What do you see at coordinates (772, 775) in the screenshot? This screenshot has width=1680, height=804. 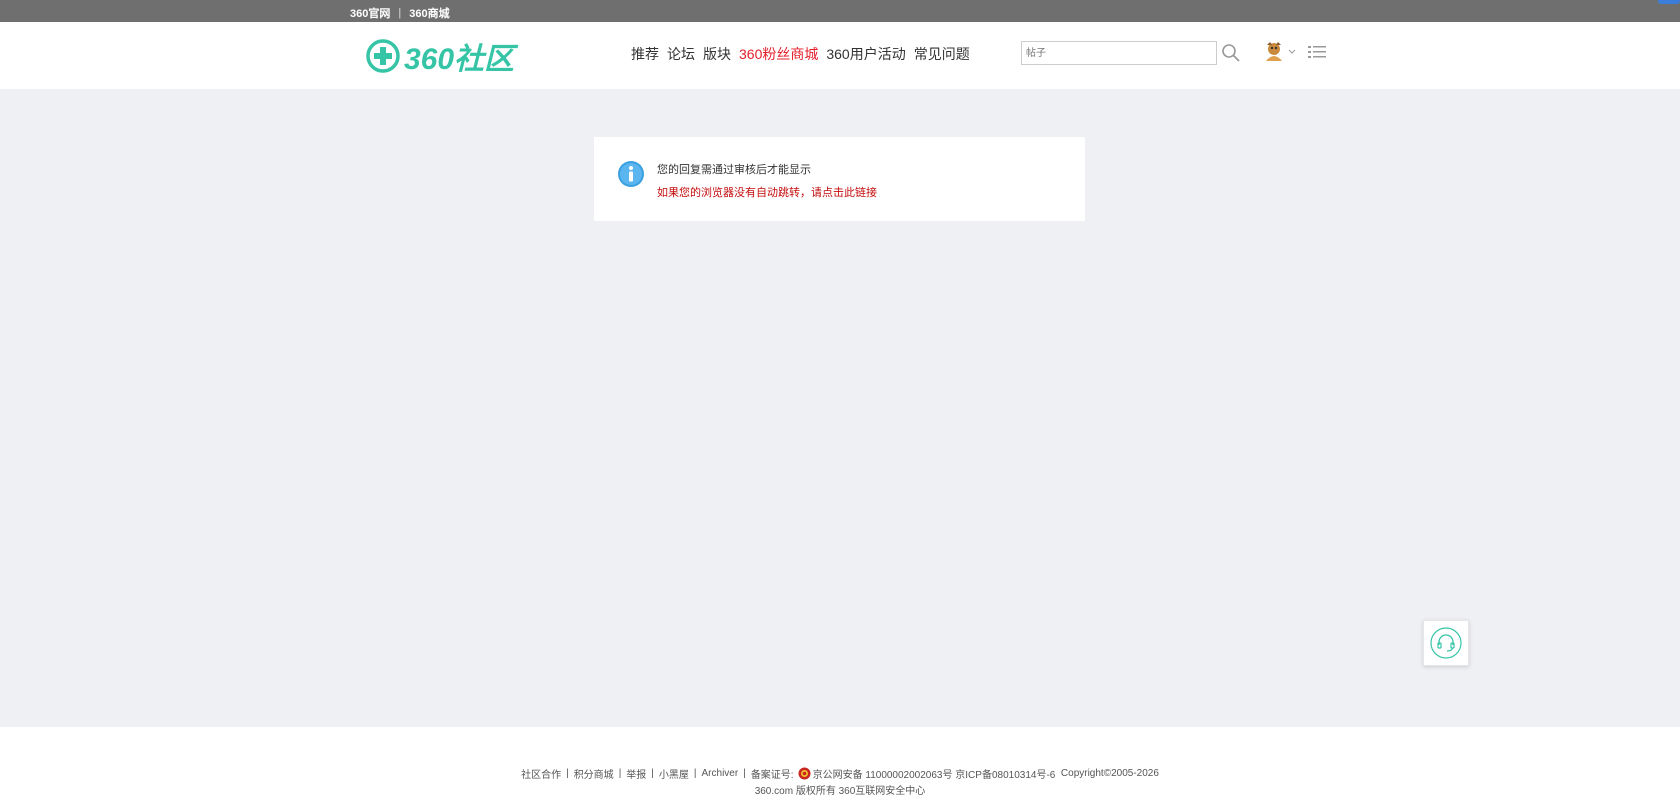 I see `record-label: 备案证号:` at bounding box center [772, 775].